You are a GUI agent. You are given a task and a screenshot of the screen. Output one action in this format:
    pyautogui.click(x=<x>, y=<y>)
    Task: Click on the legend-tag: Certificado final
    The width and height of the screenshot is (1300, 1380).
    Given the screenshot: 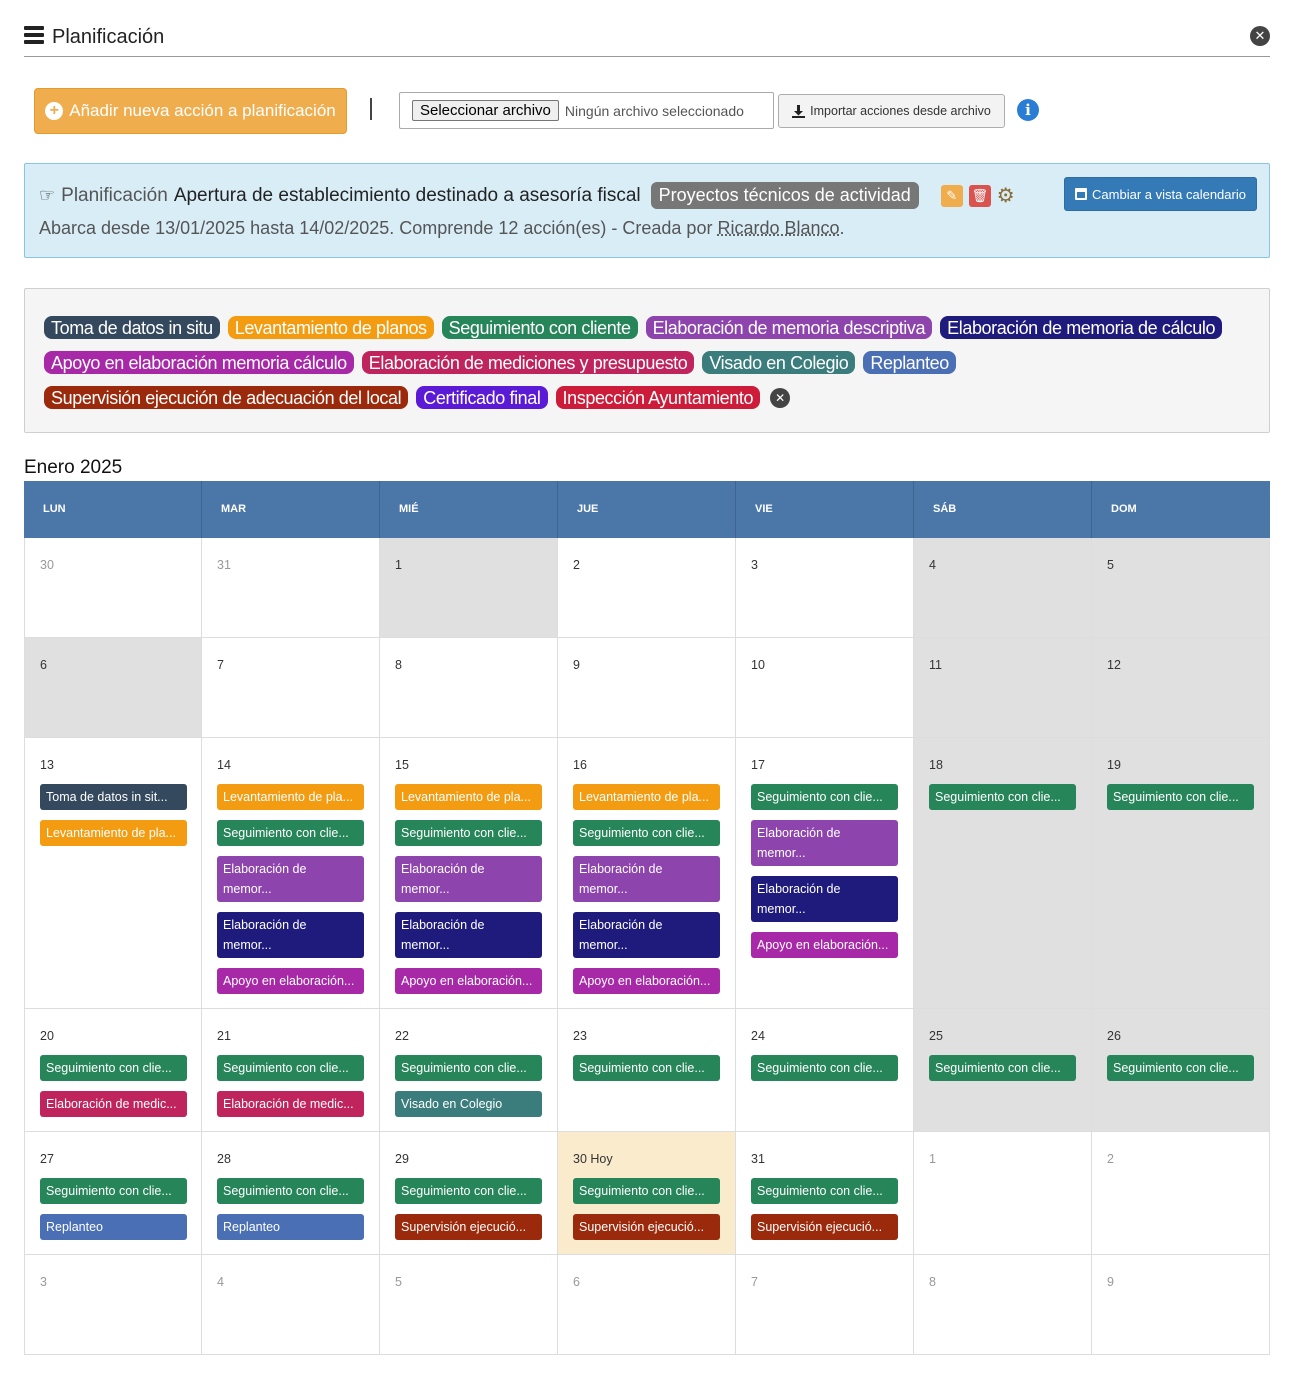 What is the action you would take?
    pyautogui.click(x=482, y=397)
    